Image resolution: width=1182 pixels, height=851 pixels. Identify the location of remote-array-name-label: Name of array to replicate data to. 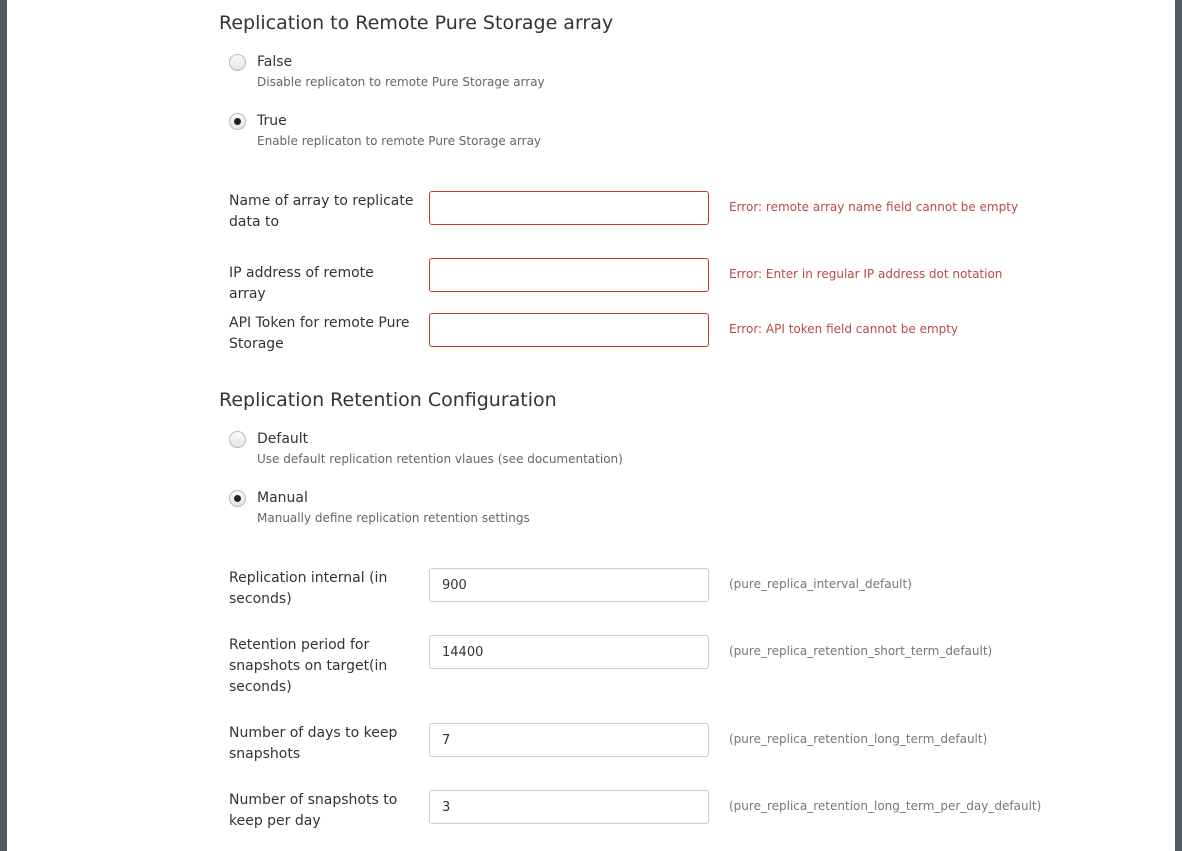
(321, 211).